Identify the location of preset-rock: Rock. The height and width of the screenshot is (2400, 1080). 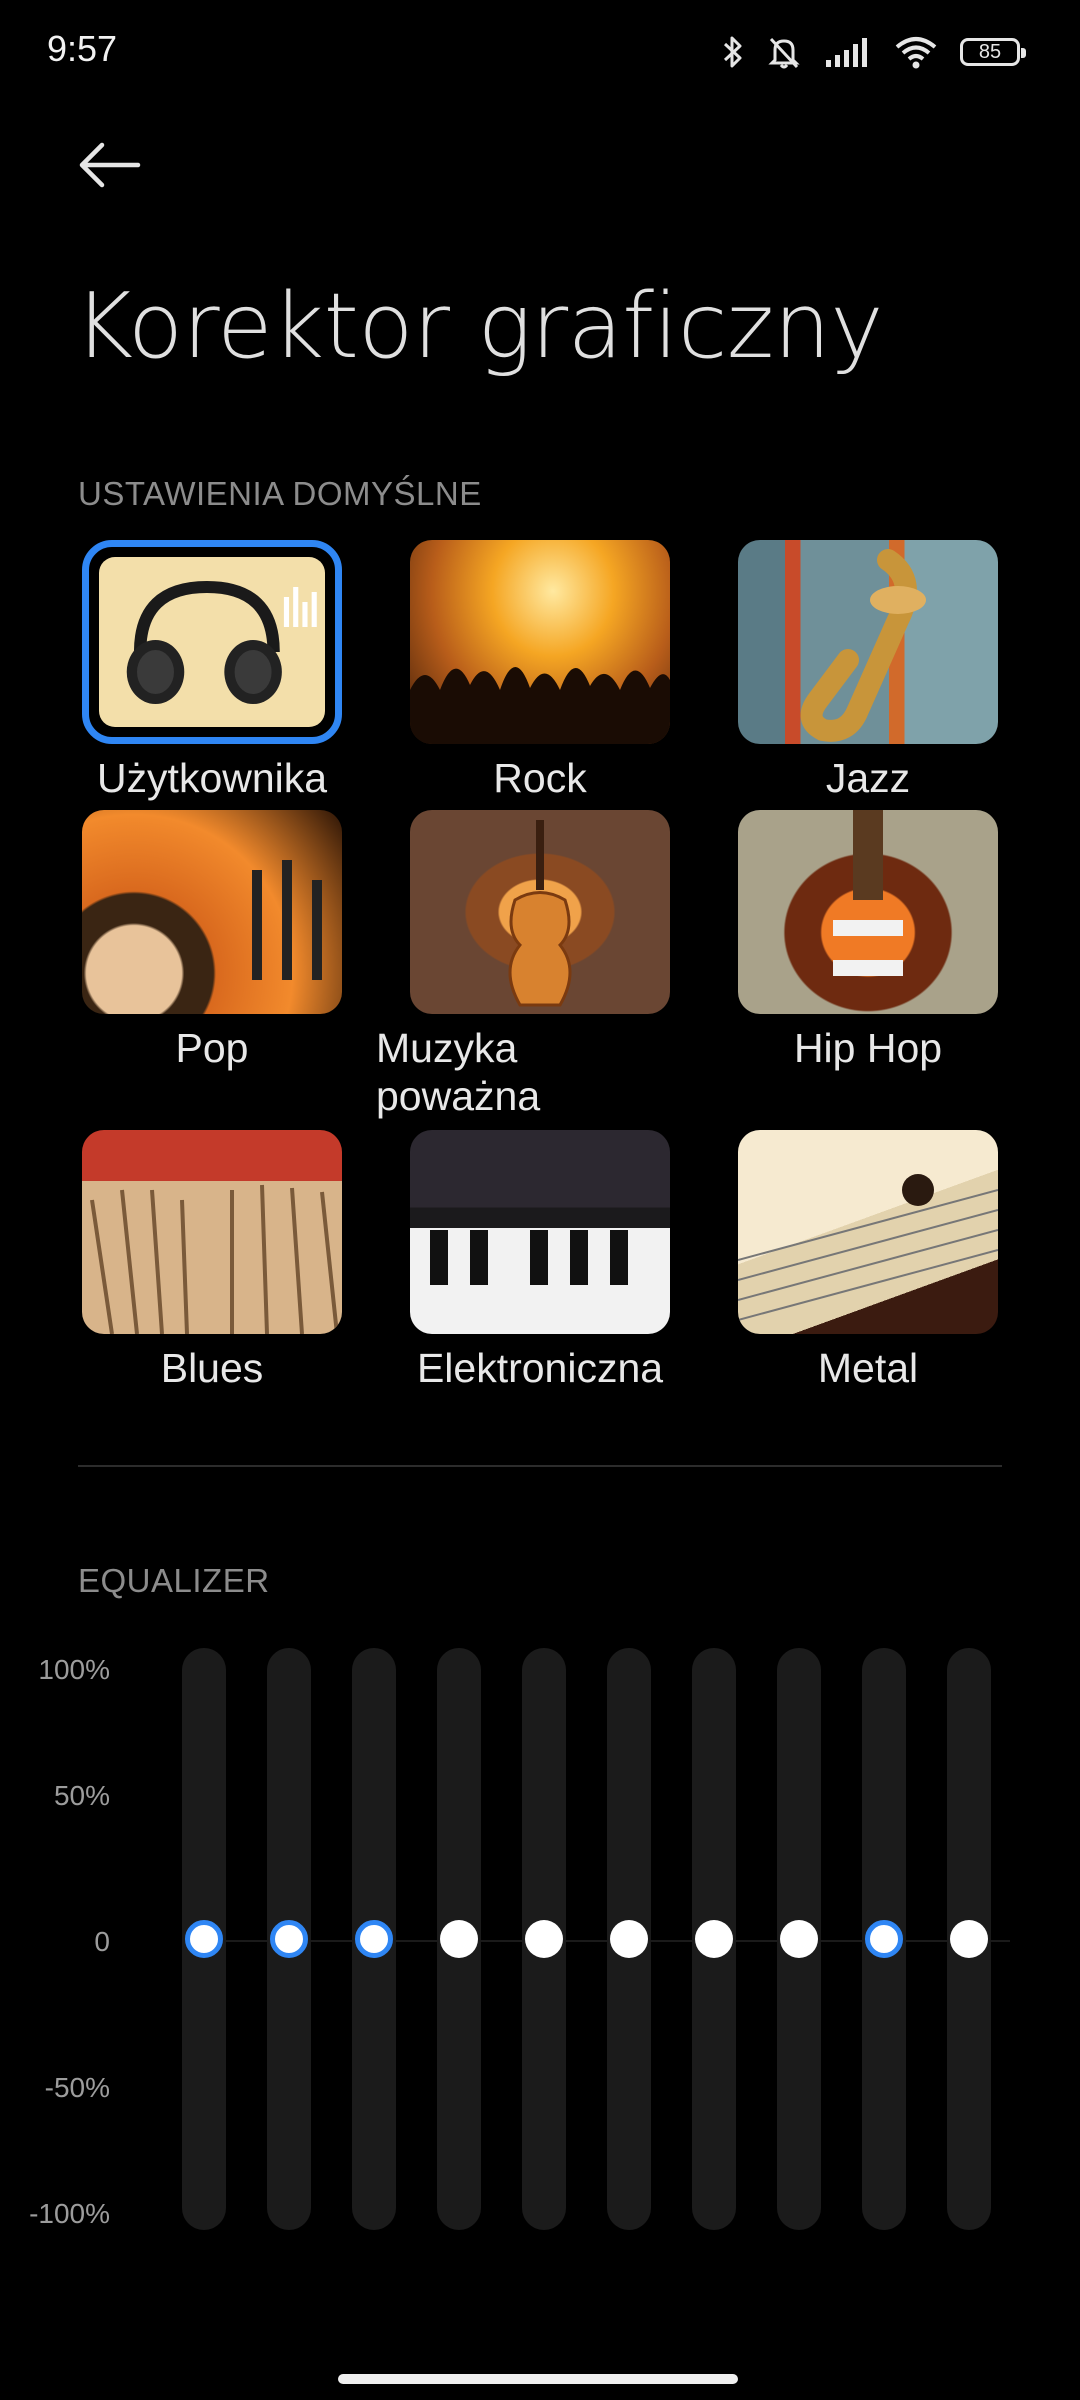
(540, 671).